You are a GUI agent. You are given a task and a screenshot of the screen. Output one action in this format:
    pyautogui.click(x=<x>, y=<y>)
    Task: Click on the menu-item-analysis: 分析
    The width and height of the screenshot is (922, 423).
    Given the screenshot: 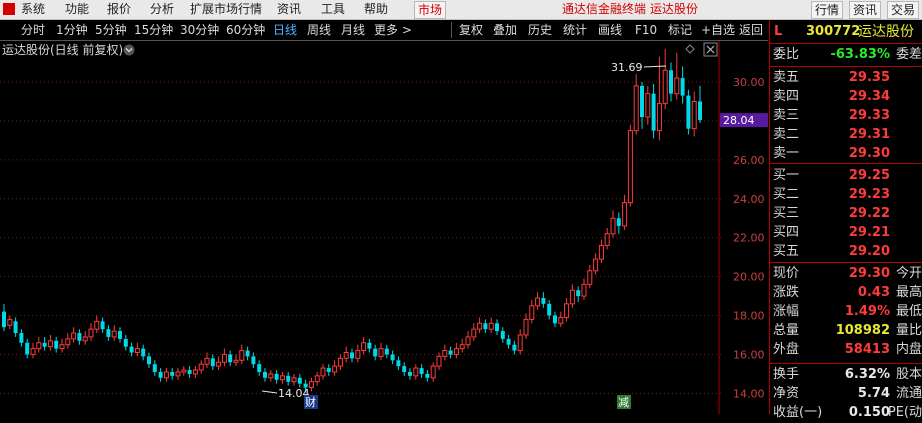 What is the action you would take?
    pyautogui.click(x=162, y=9)
    